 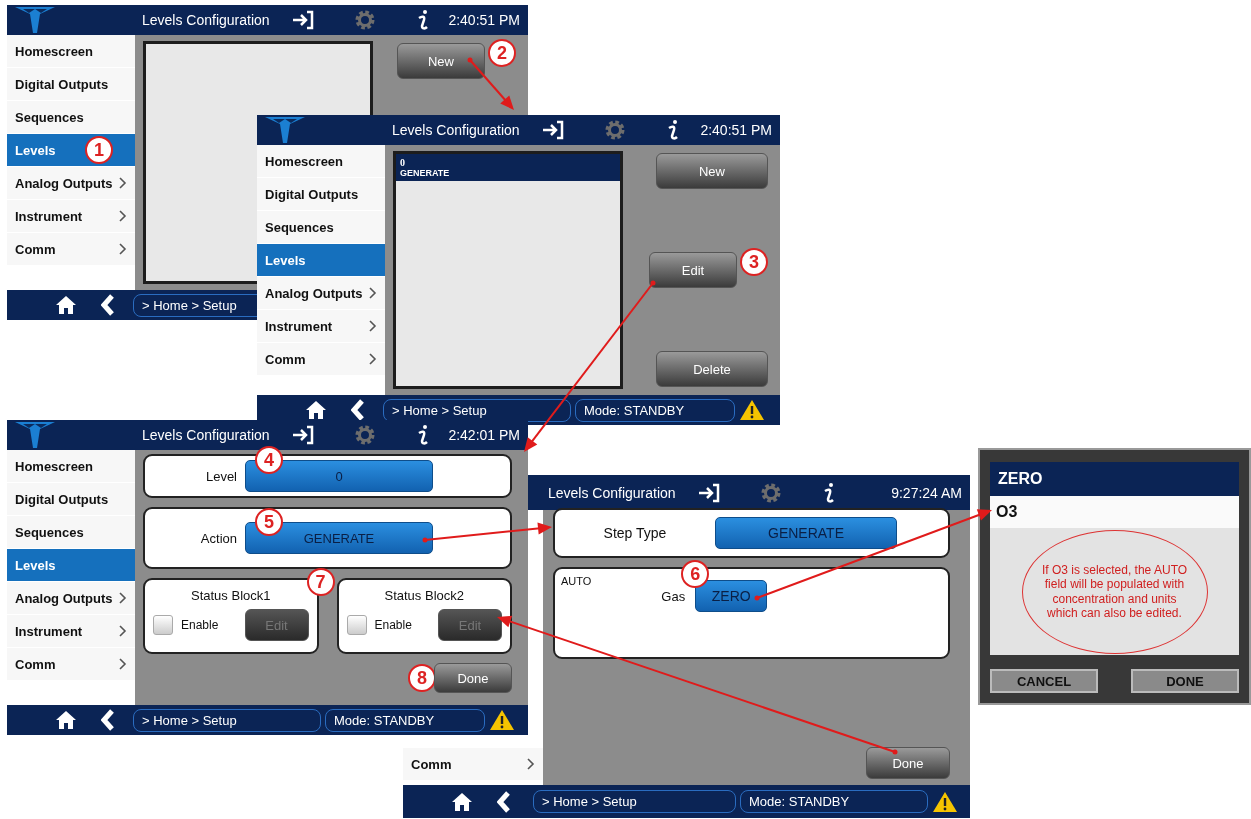 What do you see at coordinates (425, 173) in the screenshot?
I see `level-action: GENERATE` at bounding box center [425, 173].